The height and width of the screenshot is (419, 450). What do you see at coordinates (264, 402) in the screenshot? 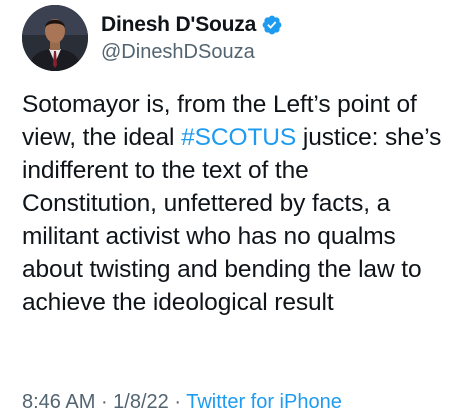
I see `tweet-source-link: Twitter for iPhone` at bounding box center [264, 402].